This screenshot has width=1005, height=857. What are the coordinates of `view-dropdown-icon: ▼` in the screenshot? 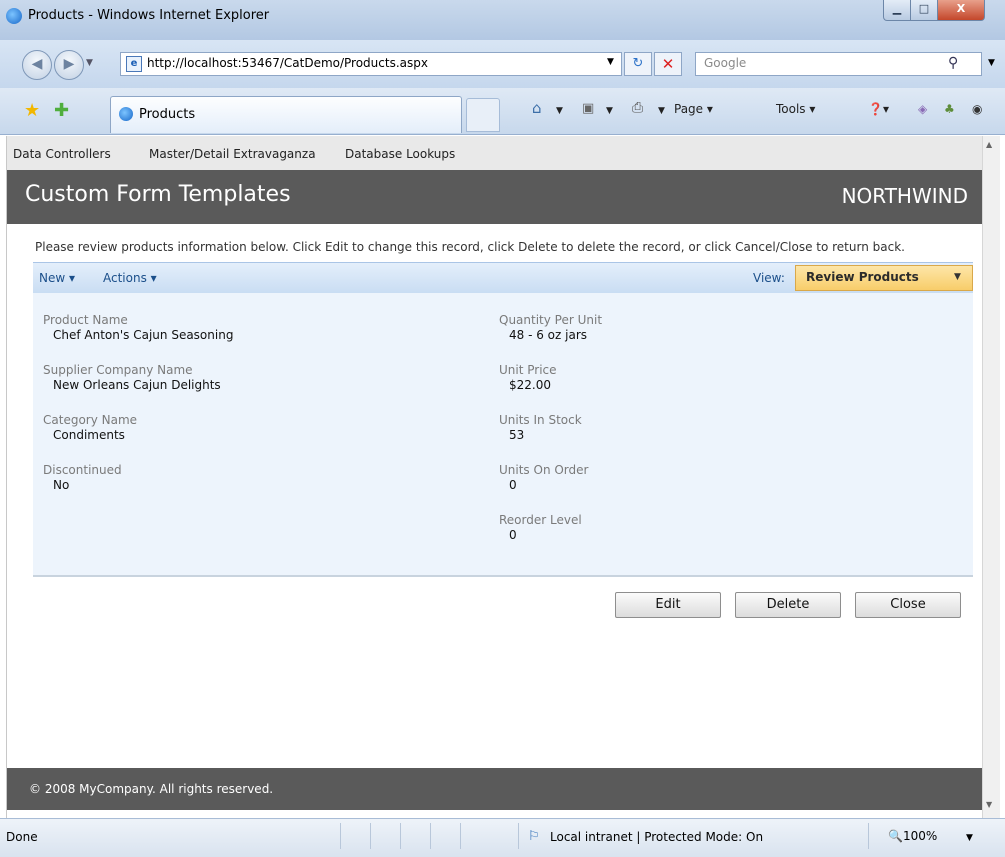 It's located at (957, 277).